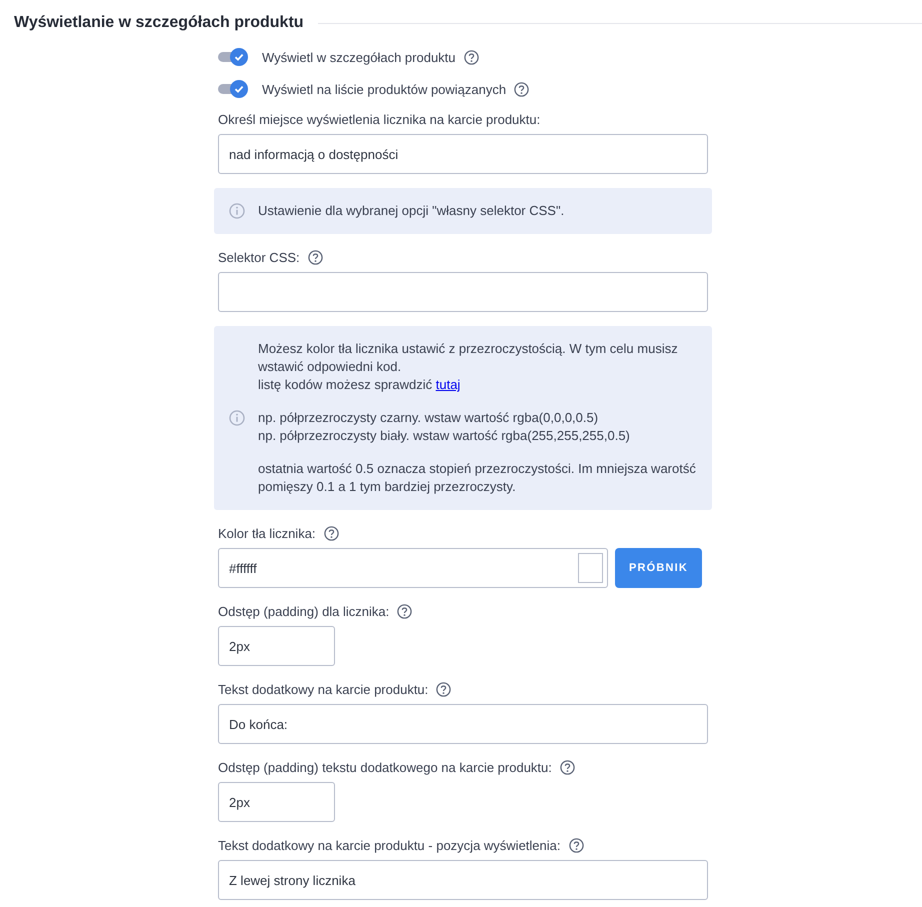  I want to click on color-swatch, so click(590, 568).